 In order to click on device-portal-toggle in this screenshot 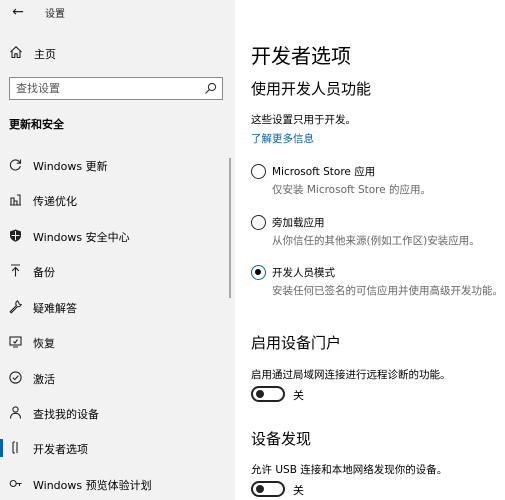, I will do `click(268, 394)`.